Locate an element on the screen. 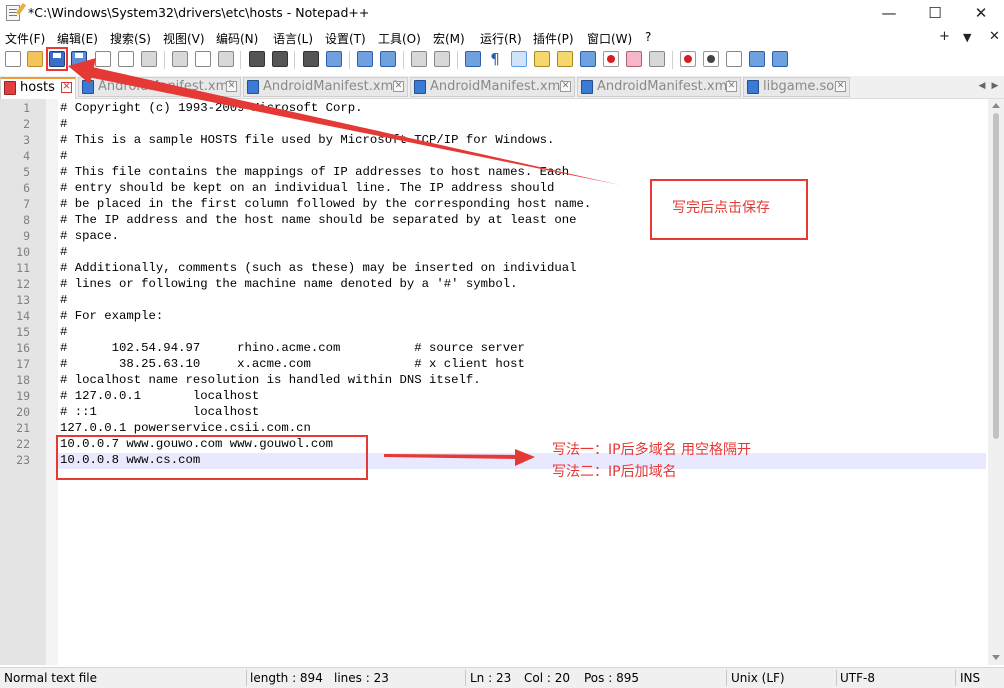  run-macro-multiple-icon is located at coordinates (757, 59).